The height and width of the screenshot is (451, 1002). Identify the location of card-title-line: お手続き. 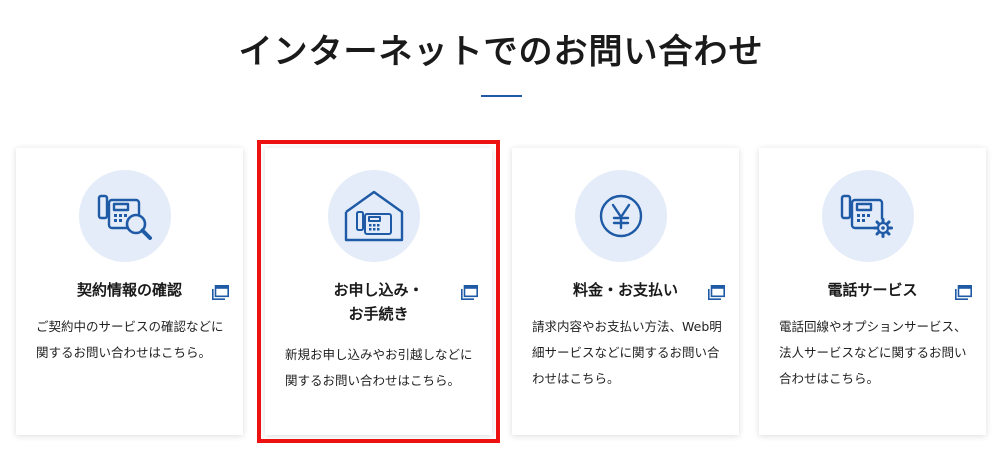
(378, 314).